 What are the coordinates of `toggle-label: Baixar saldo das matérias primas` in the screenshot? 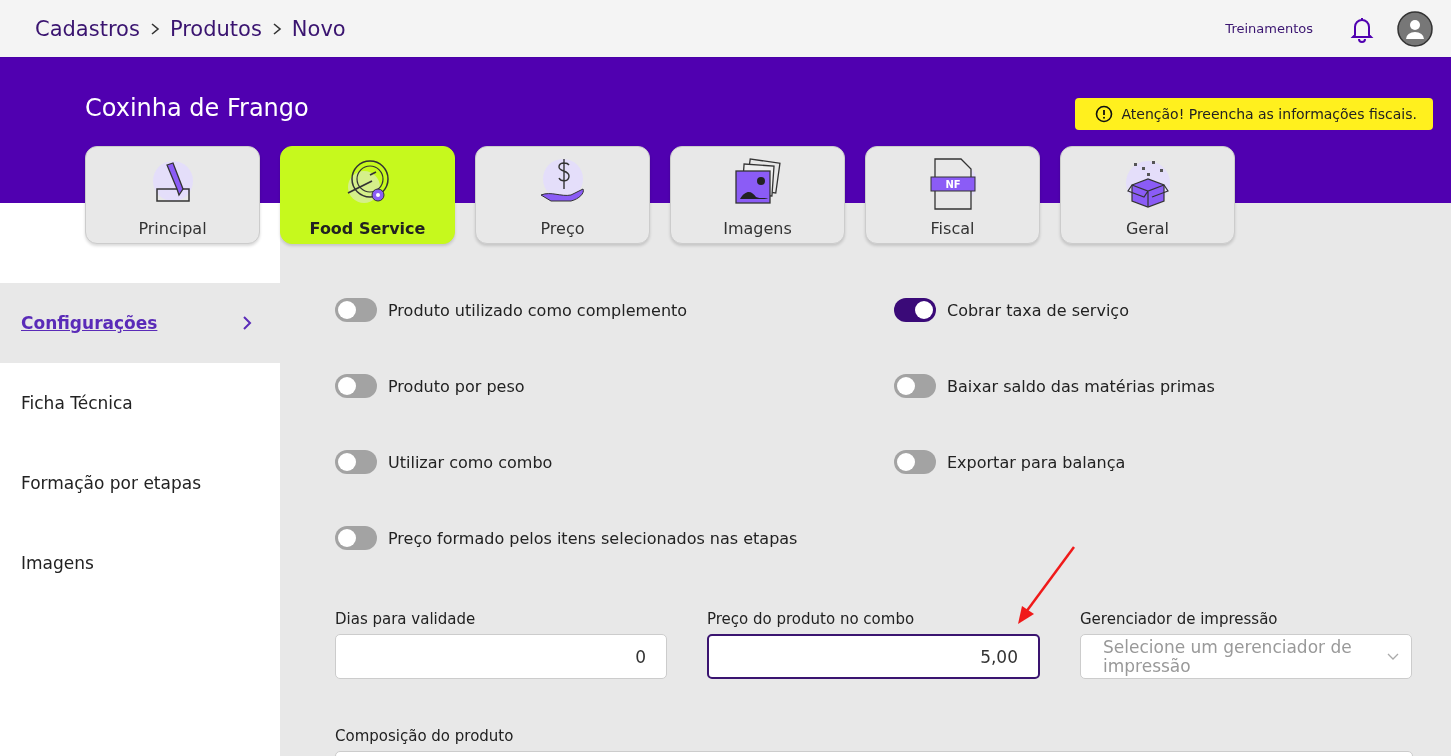 It's located at (1081, 386).